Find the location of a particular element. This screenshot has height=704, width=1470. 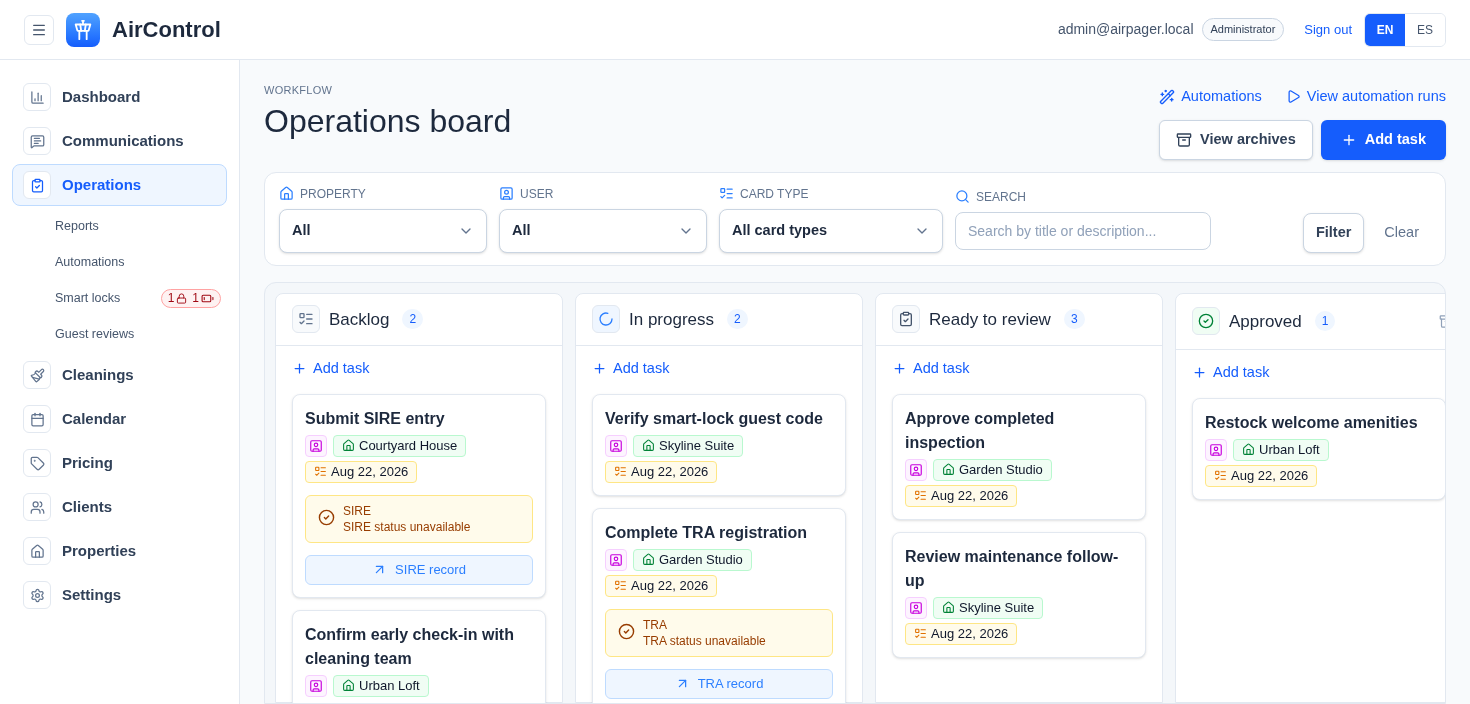

column-title: In progress is located at coordinates (672, 319).